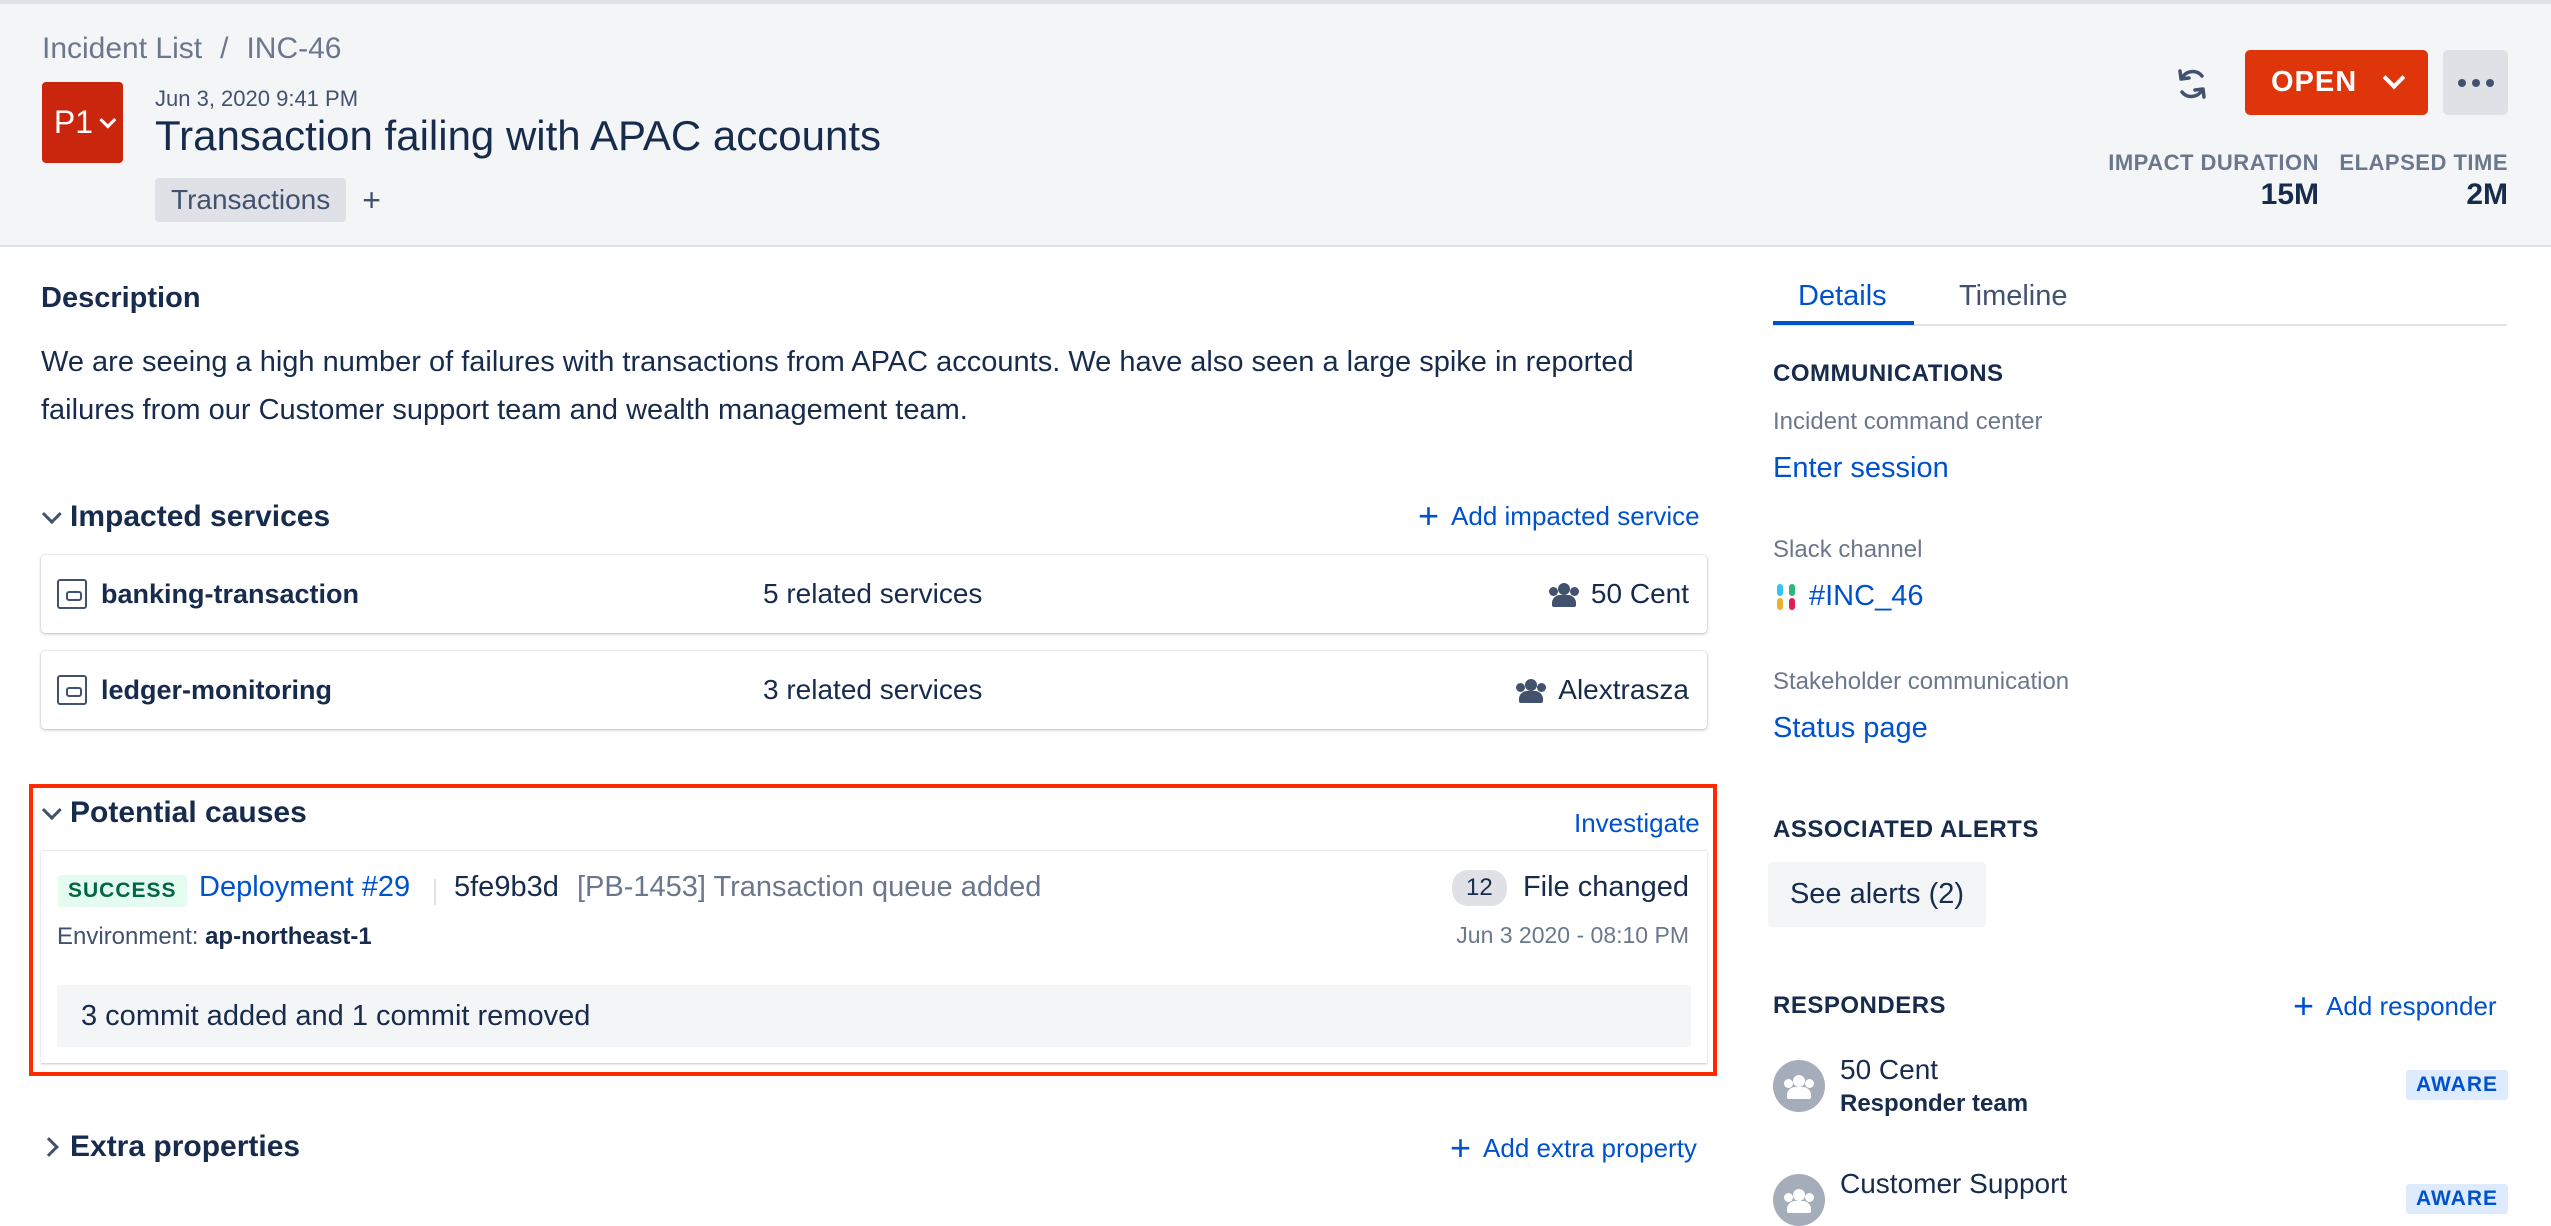  I want to click on slack-channel-name: #INC_46, so click(1866, 596).